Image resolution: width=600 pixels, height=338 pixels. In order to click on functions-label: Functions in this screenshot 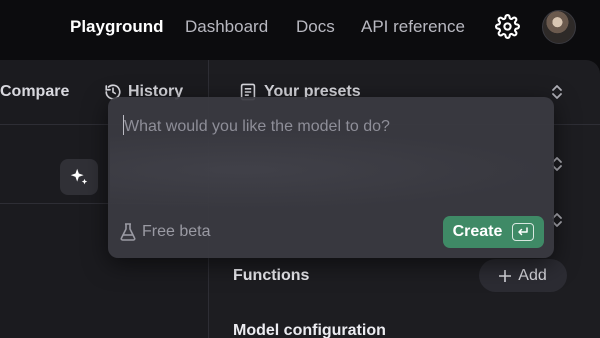, I will do `click(271, 275)`.